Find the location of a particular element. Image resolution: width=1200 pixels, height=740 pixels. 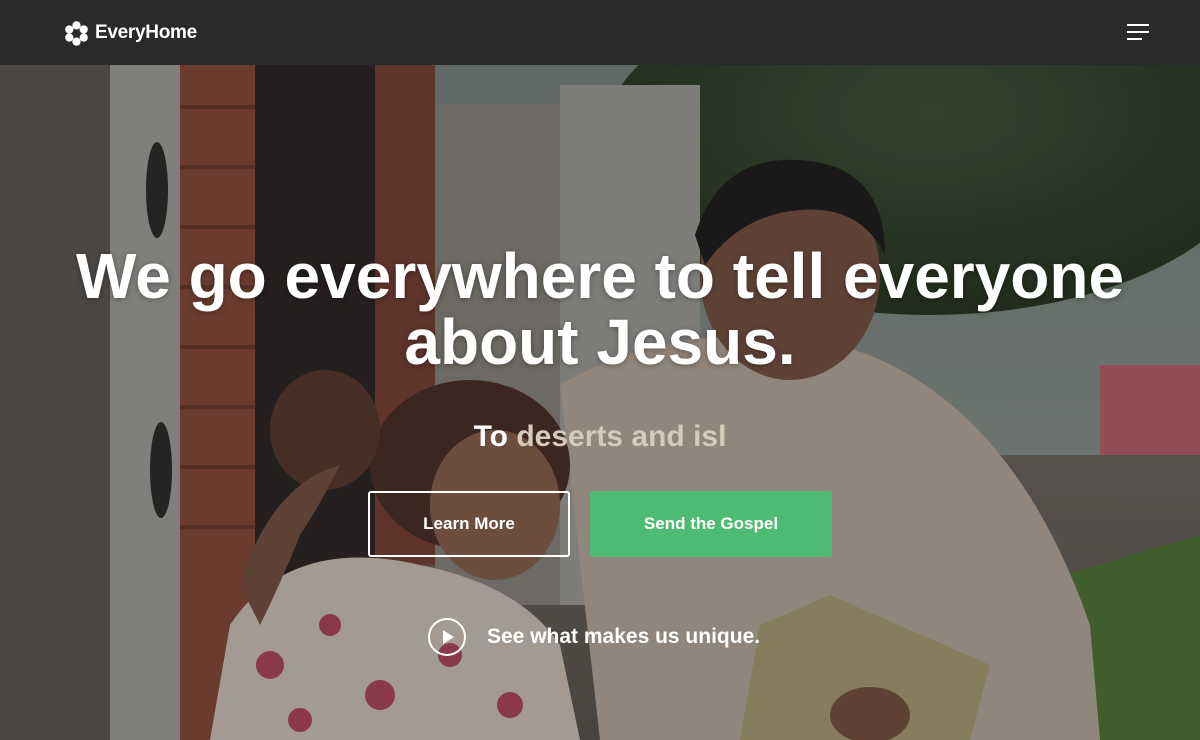

send-the-gospel-button: Send the Gospel is located at coordinates (711, 524).